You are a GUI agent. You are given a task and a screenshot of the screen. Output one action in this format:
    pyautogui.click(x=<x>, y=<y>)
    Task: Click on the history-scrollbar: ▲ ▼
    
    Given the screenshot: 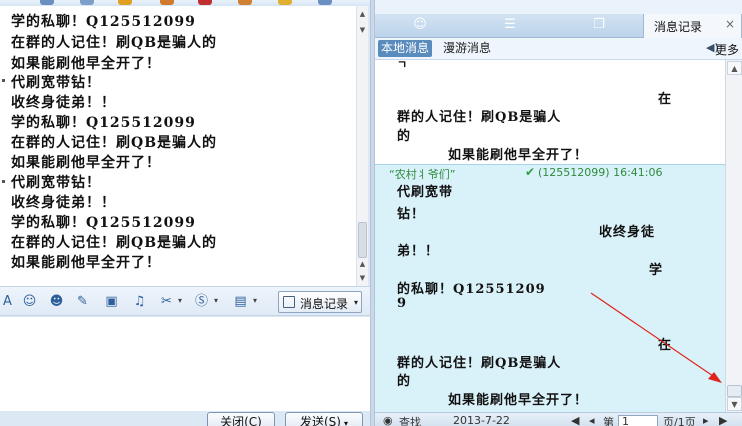 What is the action you would take?
    pyautogui.click(x=733, y=236)
    